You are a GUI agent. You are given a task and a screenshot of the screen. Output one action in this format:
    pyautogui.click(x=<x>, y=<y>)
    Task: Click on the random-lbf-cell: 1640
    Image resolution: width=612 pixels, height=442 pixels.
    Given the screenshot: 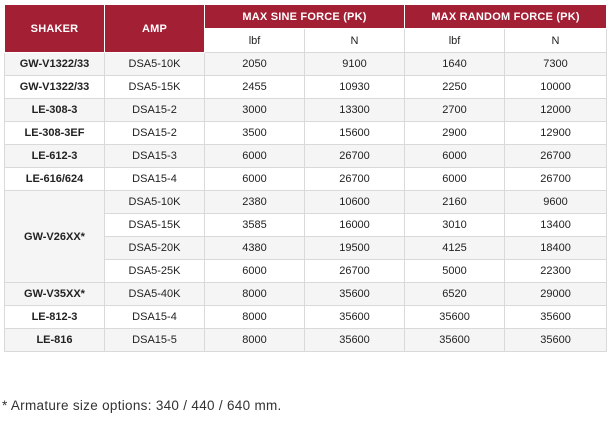 What is the action you would take?
    pyautogui.click(x=455, y=64)
    